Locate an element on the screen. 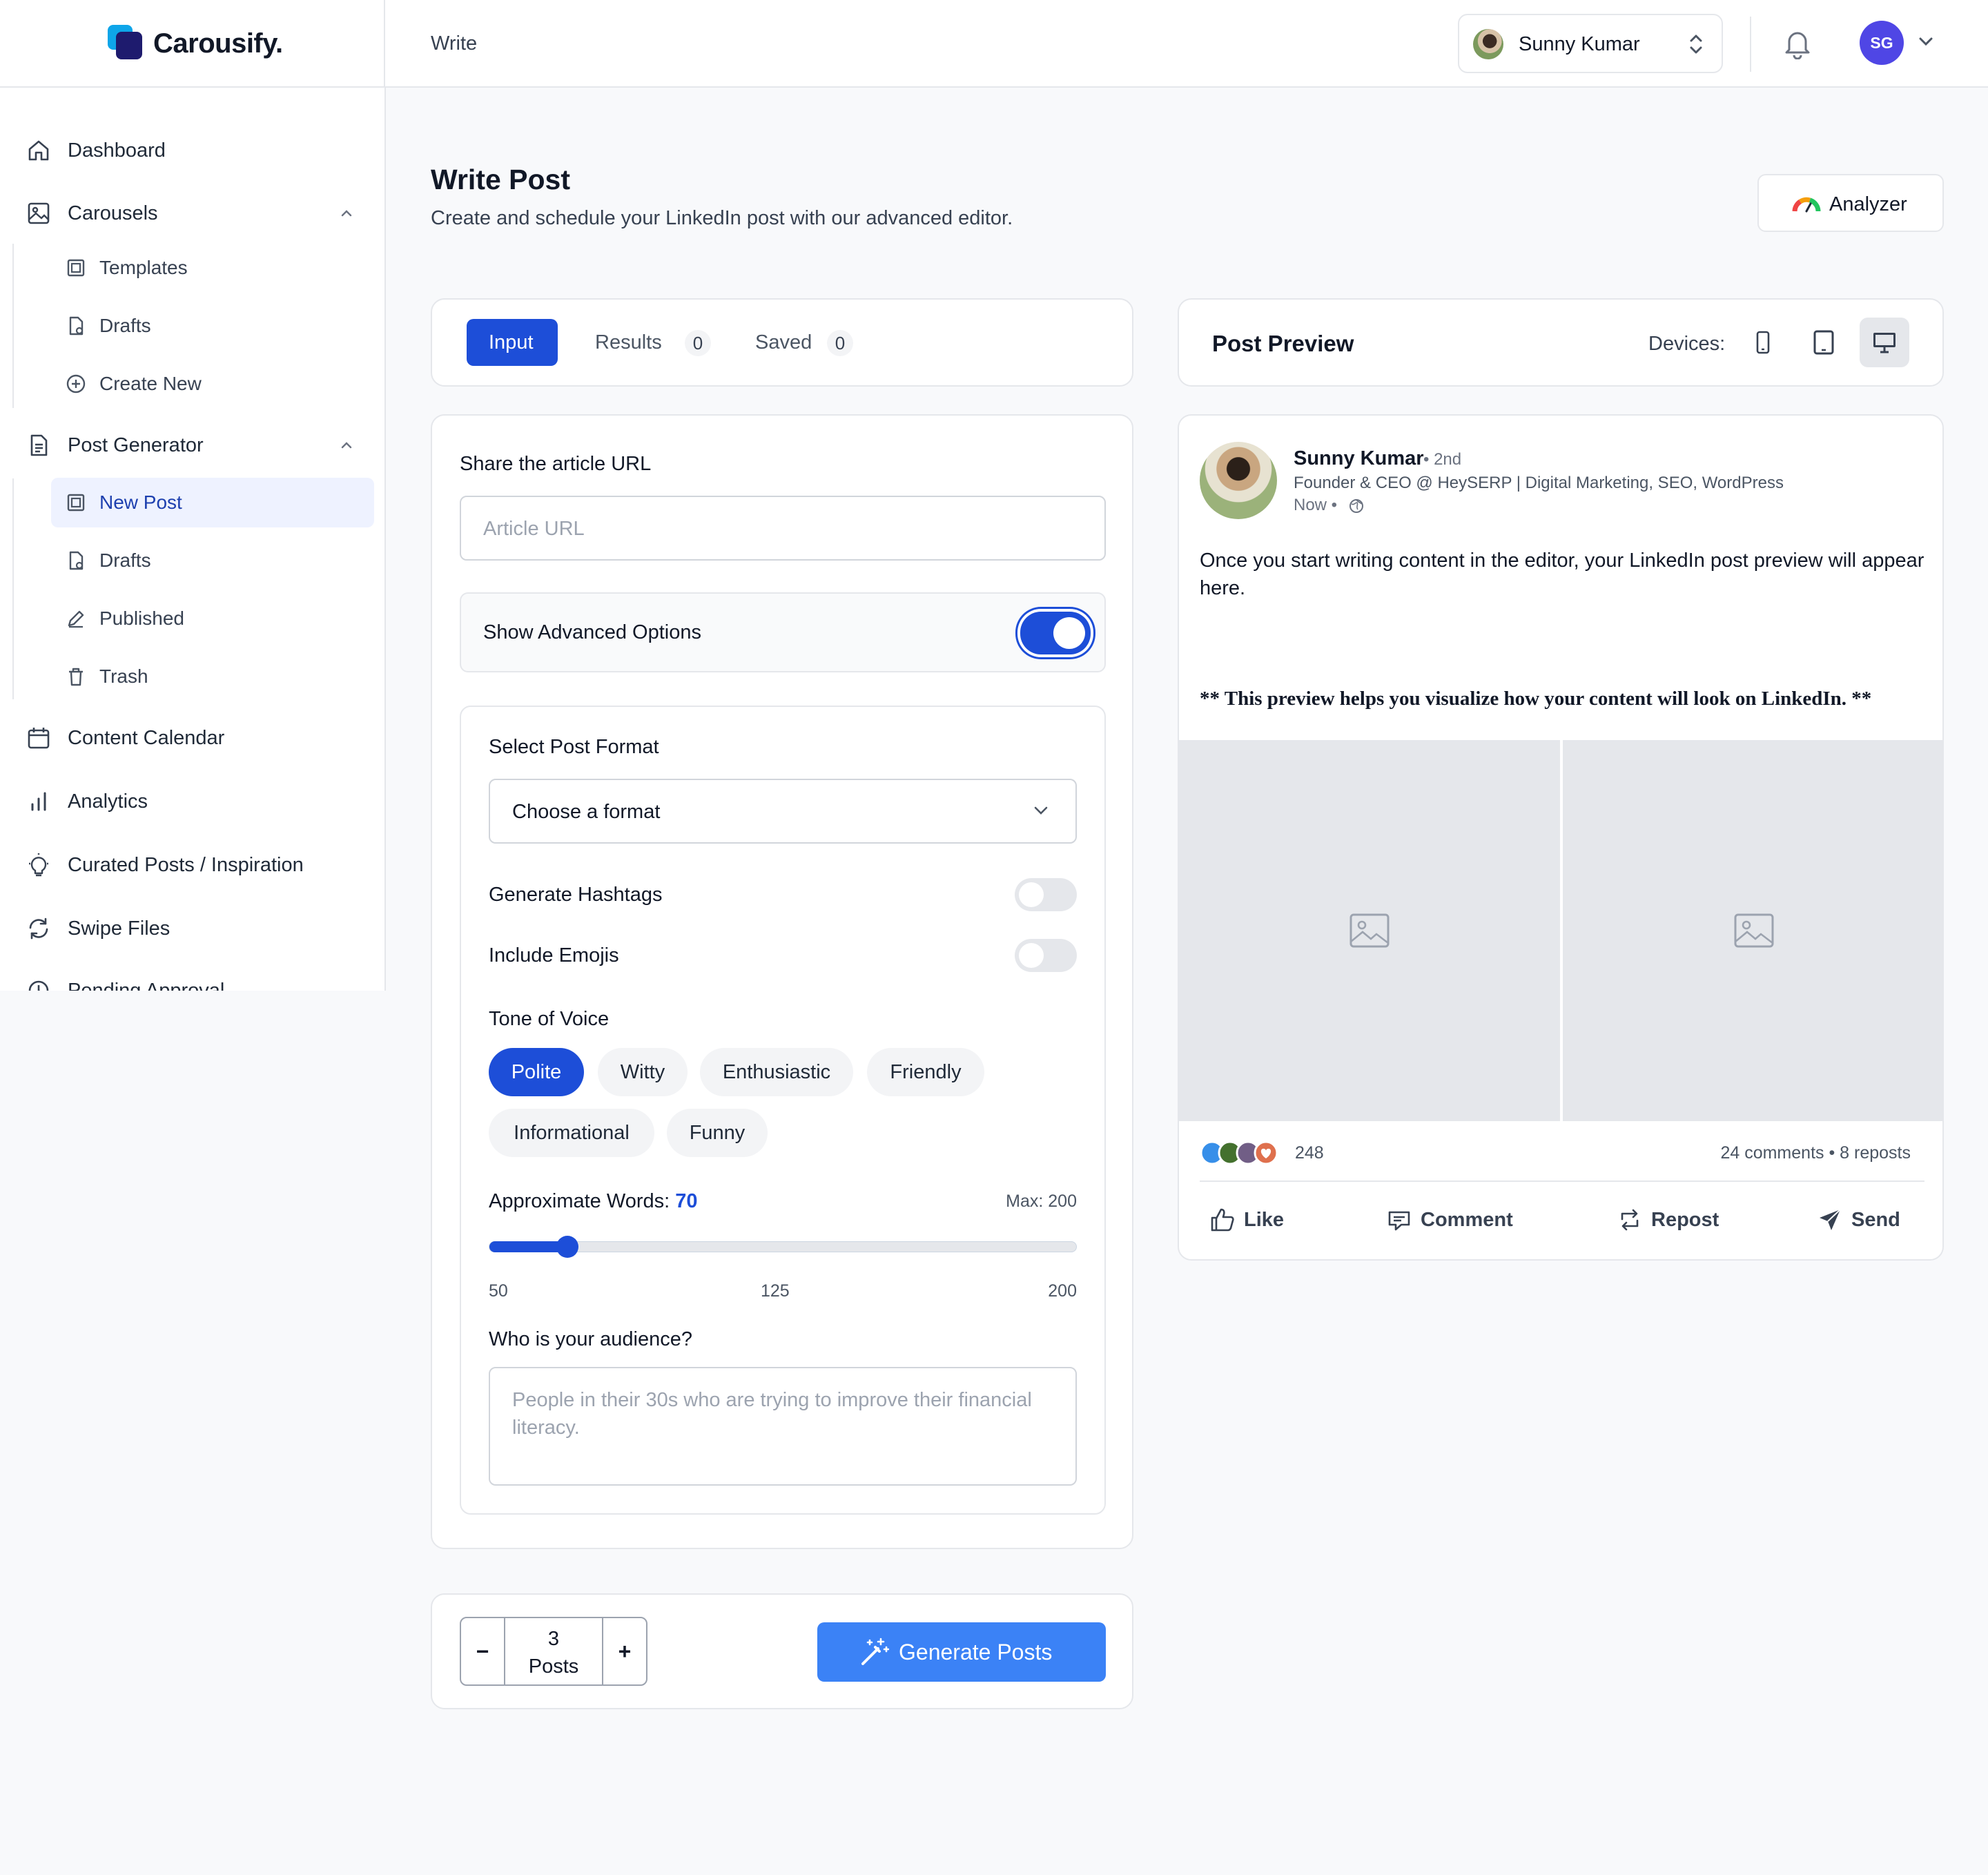  connection-degree: • 2nd is located at coordinates (1442, 459).